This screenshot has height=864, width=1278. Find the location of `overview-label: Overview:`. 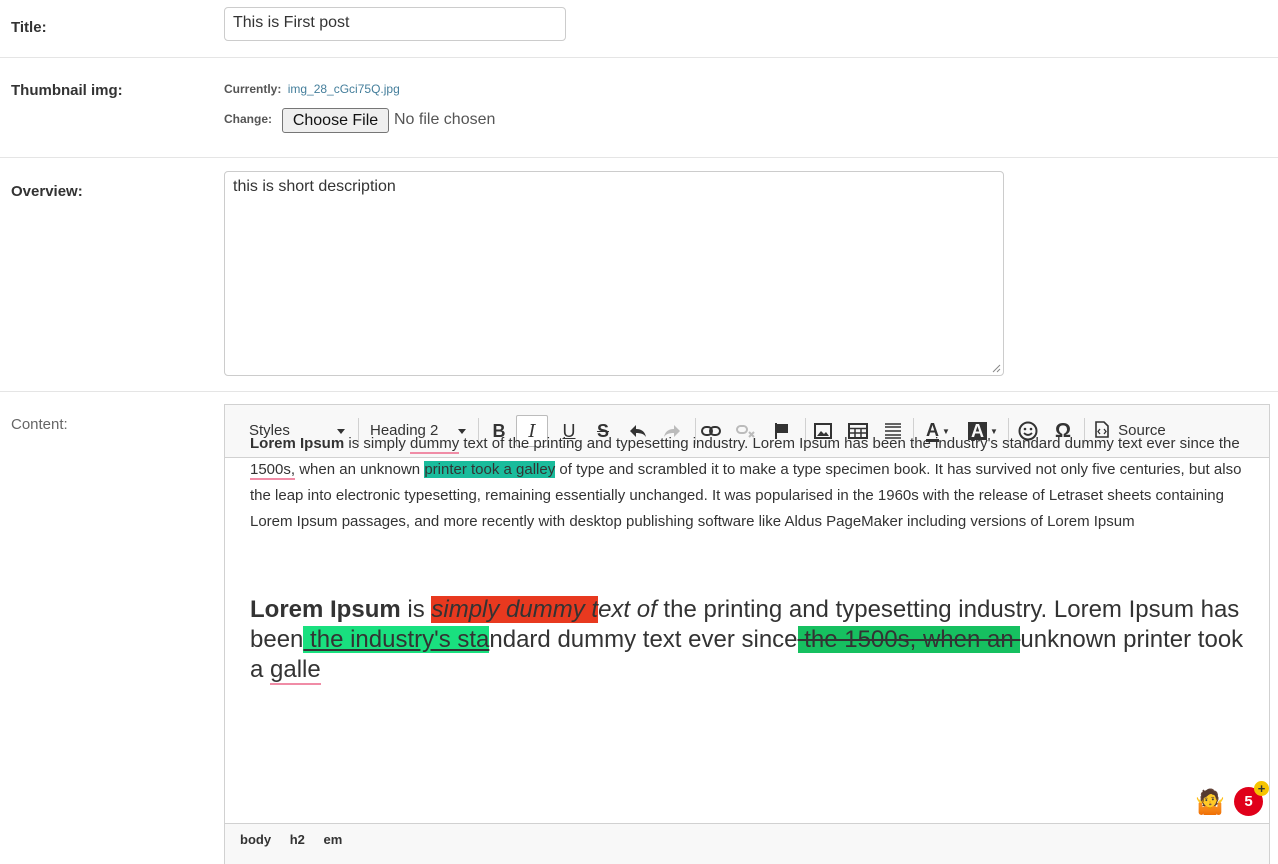

overview-label: Overview: is located at coordinates (47, 191).